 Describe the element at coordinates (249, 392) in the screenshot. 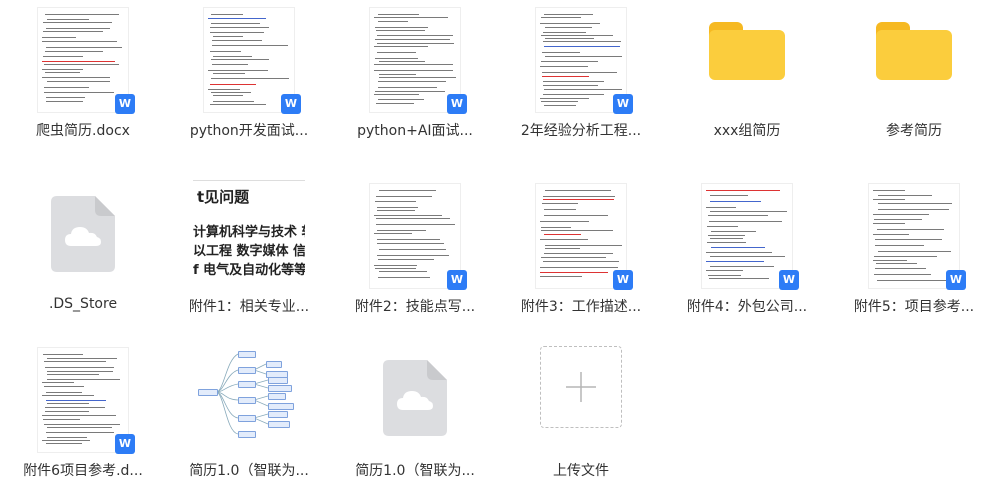

I see `mindmap-preview` at that location.